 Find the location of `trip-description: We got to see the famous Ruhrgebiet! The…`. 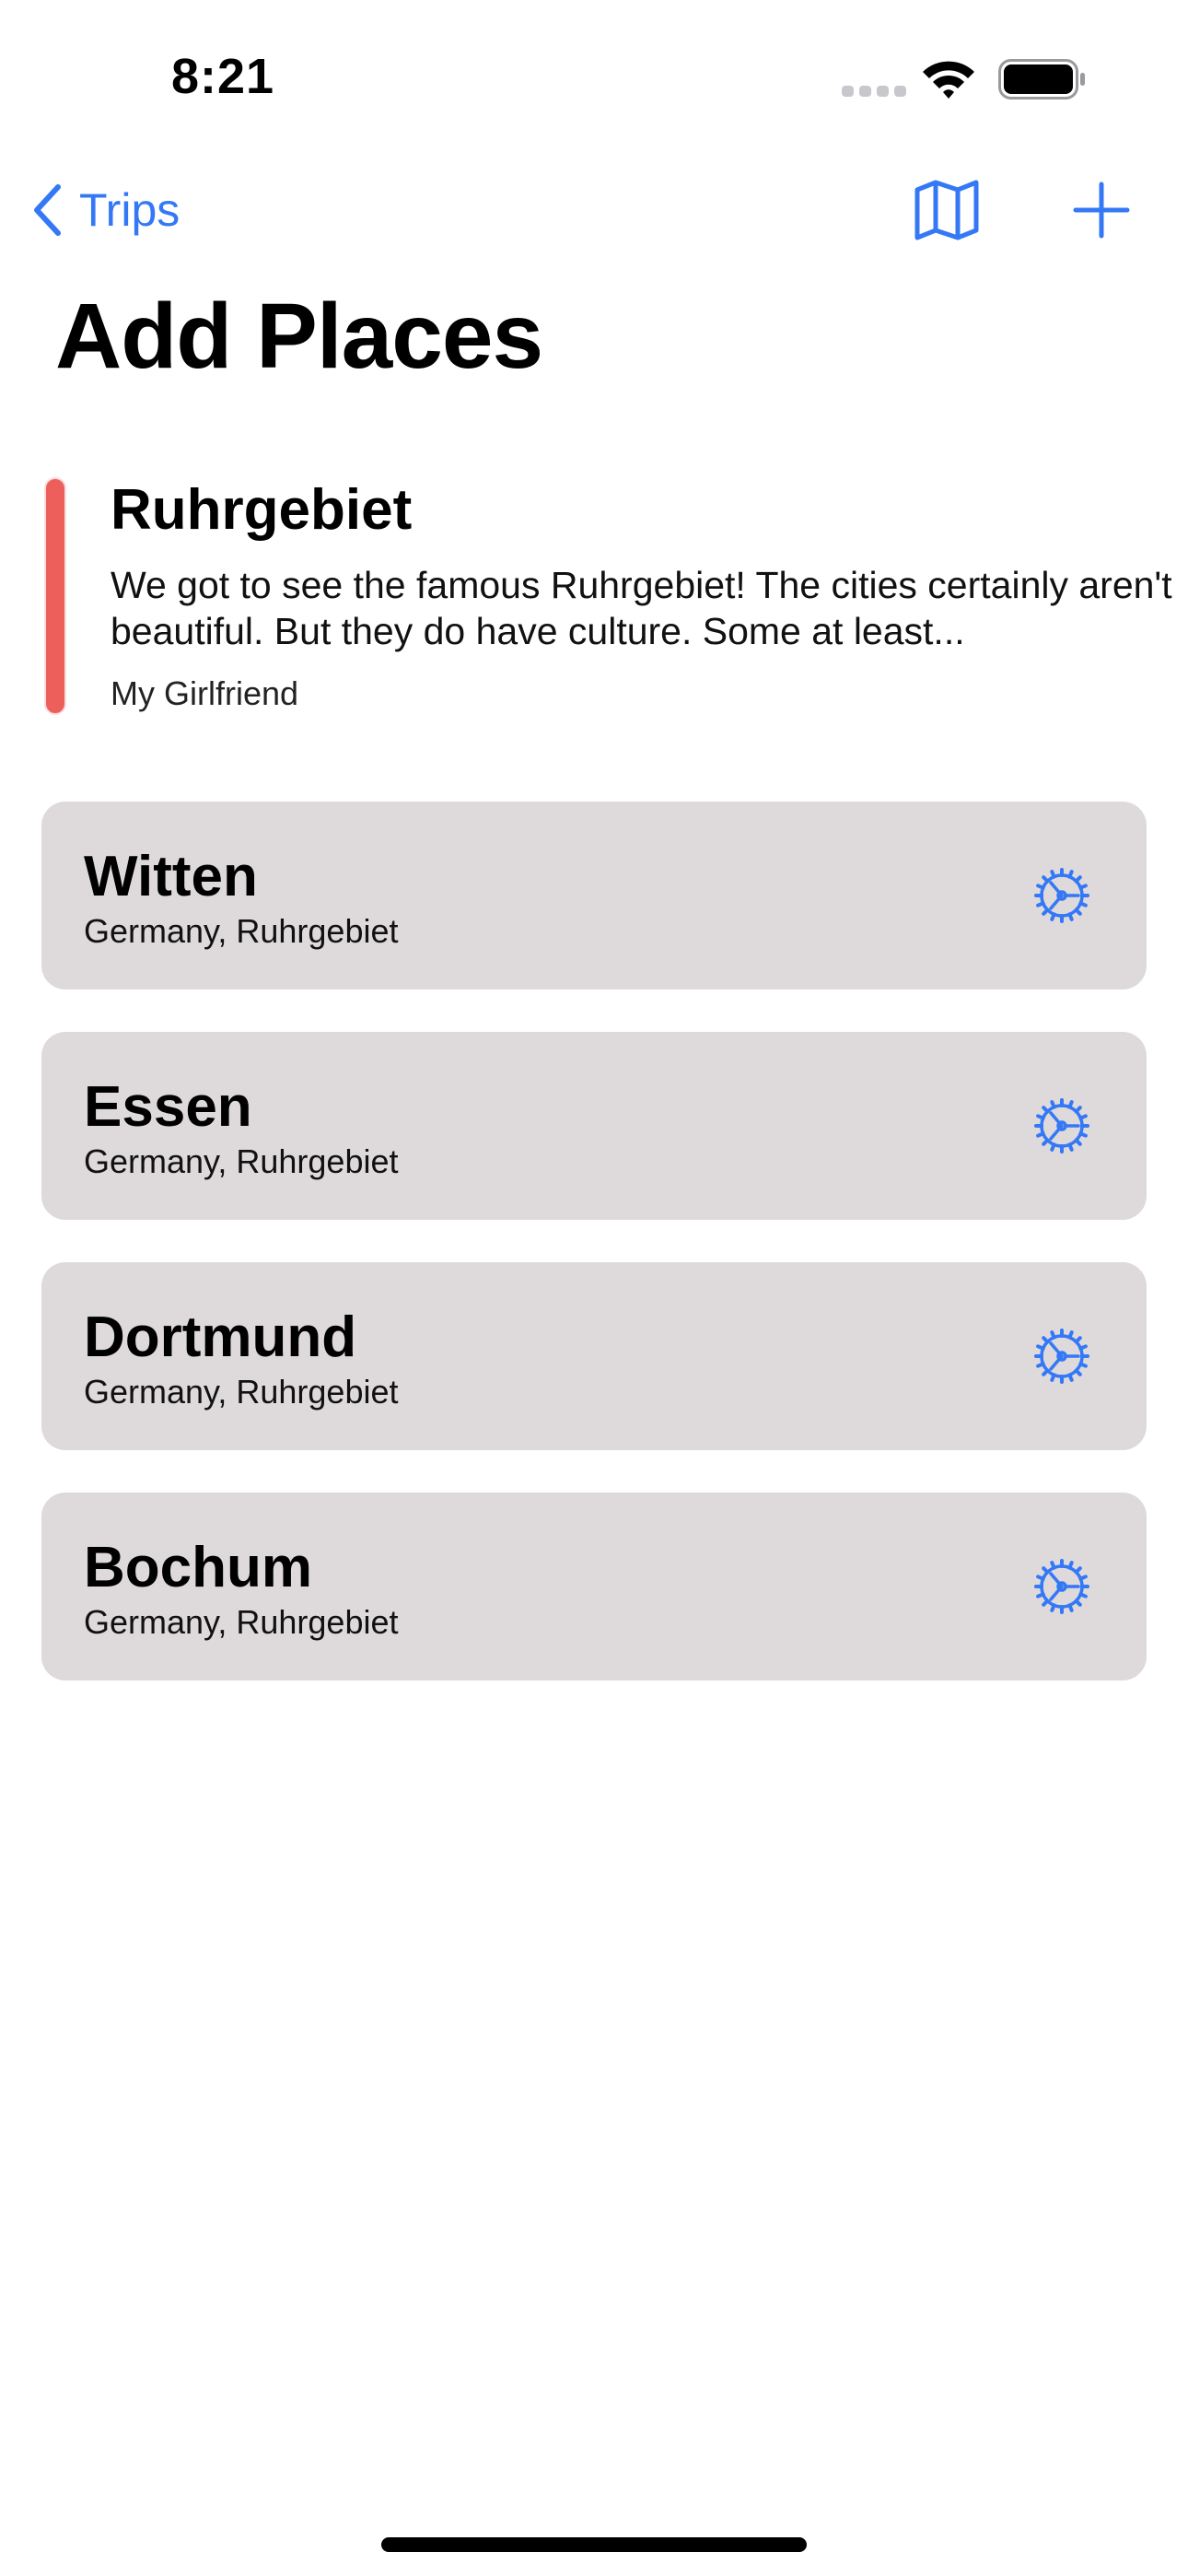

trip-description: We got to see the famous Ruhrgebiet! The… is located at coordinates (641, 608).